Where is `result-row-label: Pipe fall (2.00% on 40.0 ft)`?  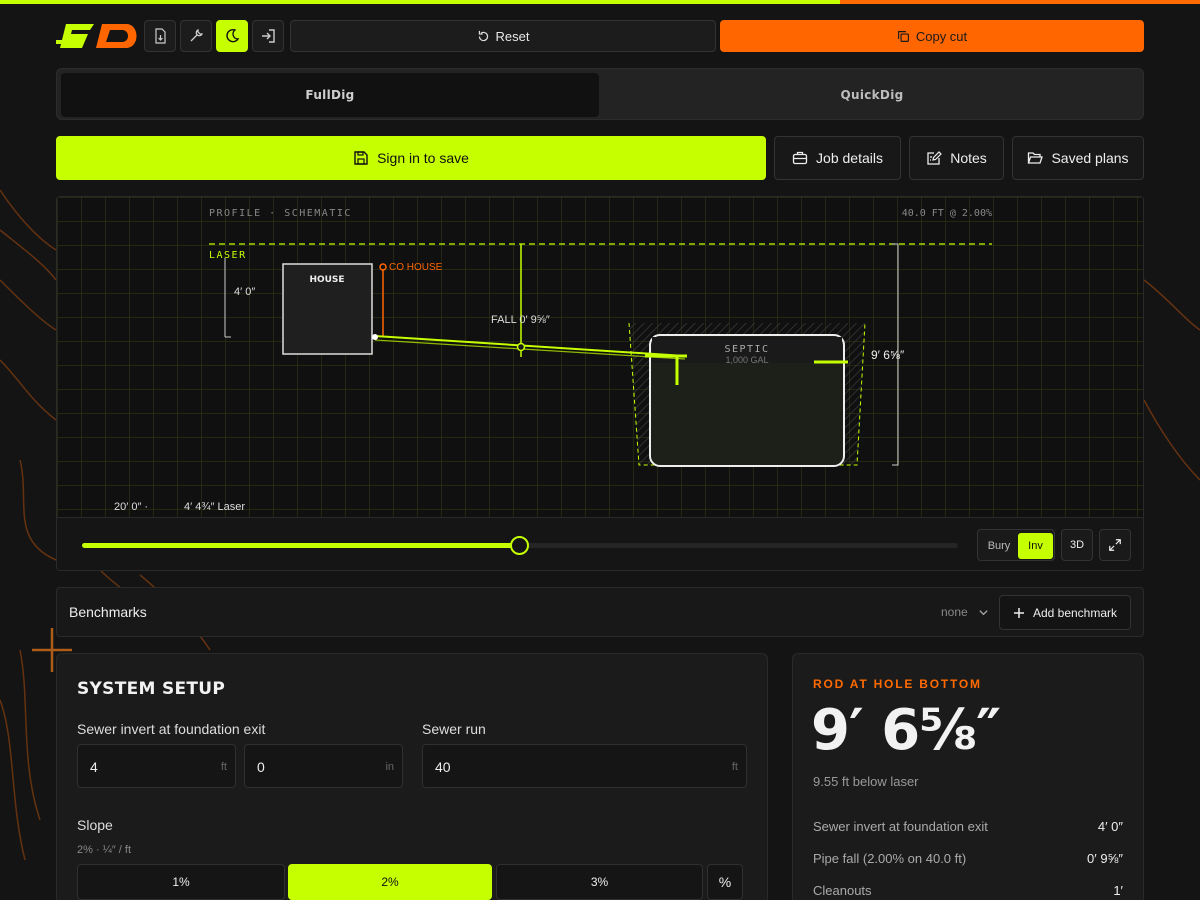
result-row-label: Pipe fall (2.00% on 40.0 ft) is located at coordinates (890, 858).